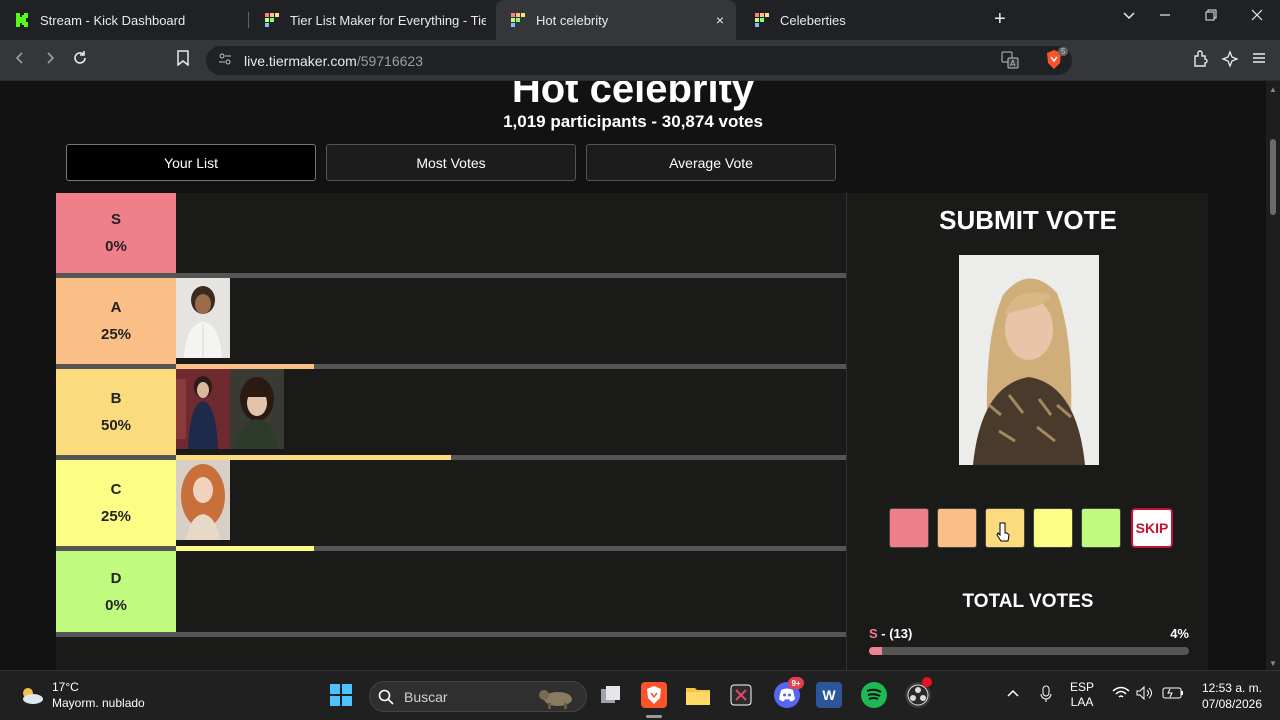  Describe the element at coordinates (116, 412) in the screenshot. I see `tier-label-b: B 50%` at that location.